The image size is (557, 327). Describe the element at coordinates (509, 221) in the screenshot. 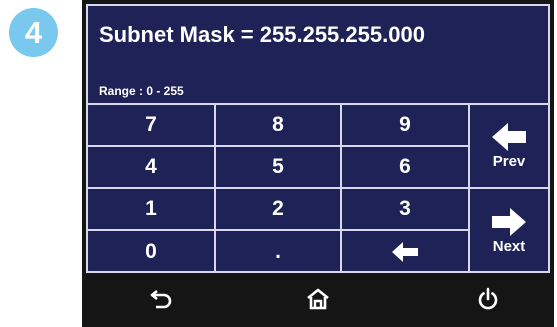

I see `right-arrow-icon` at that location.